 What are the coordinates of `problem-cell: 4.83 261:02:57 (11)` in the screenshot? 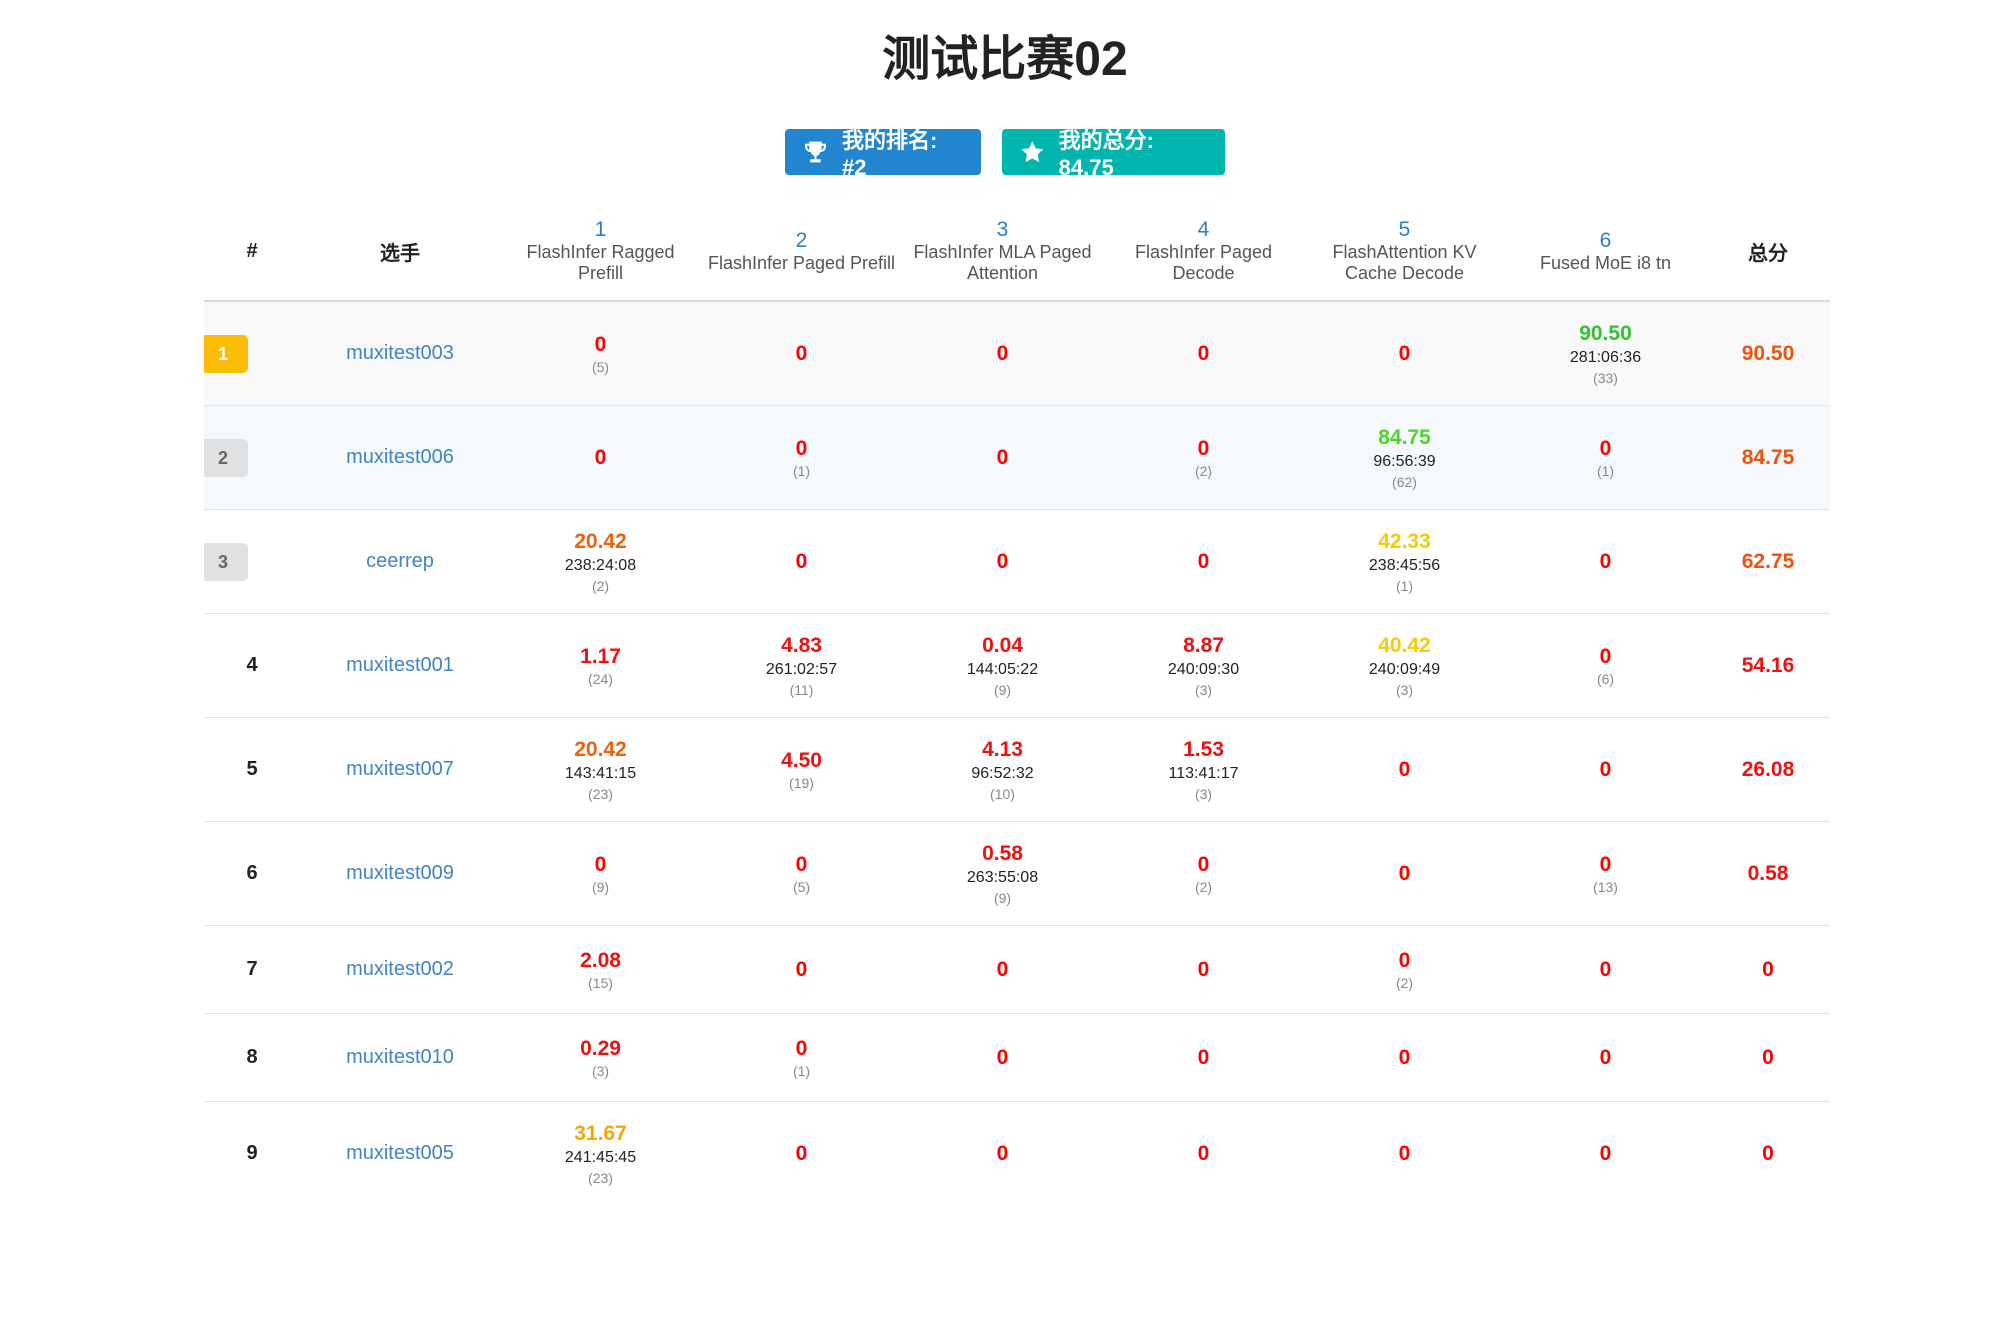 It's located at (801, 665).